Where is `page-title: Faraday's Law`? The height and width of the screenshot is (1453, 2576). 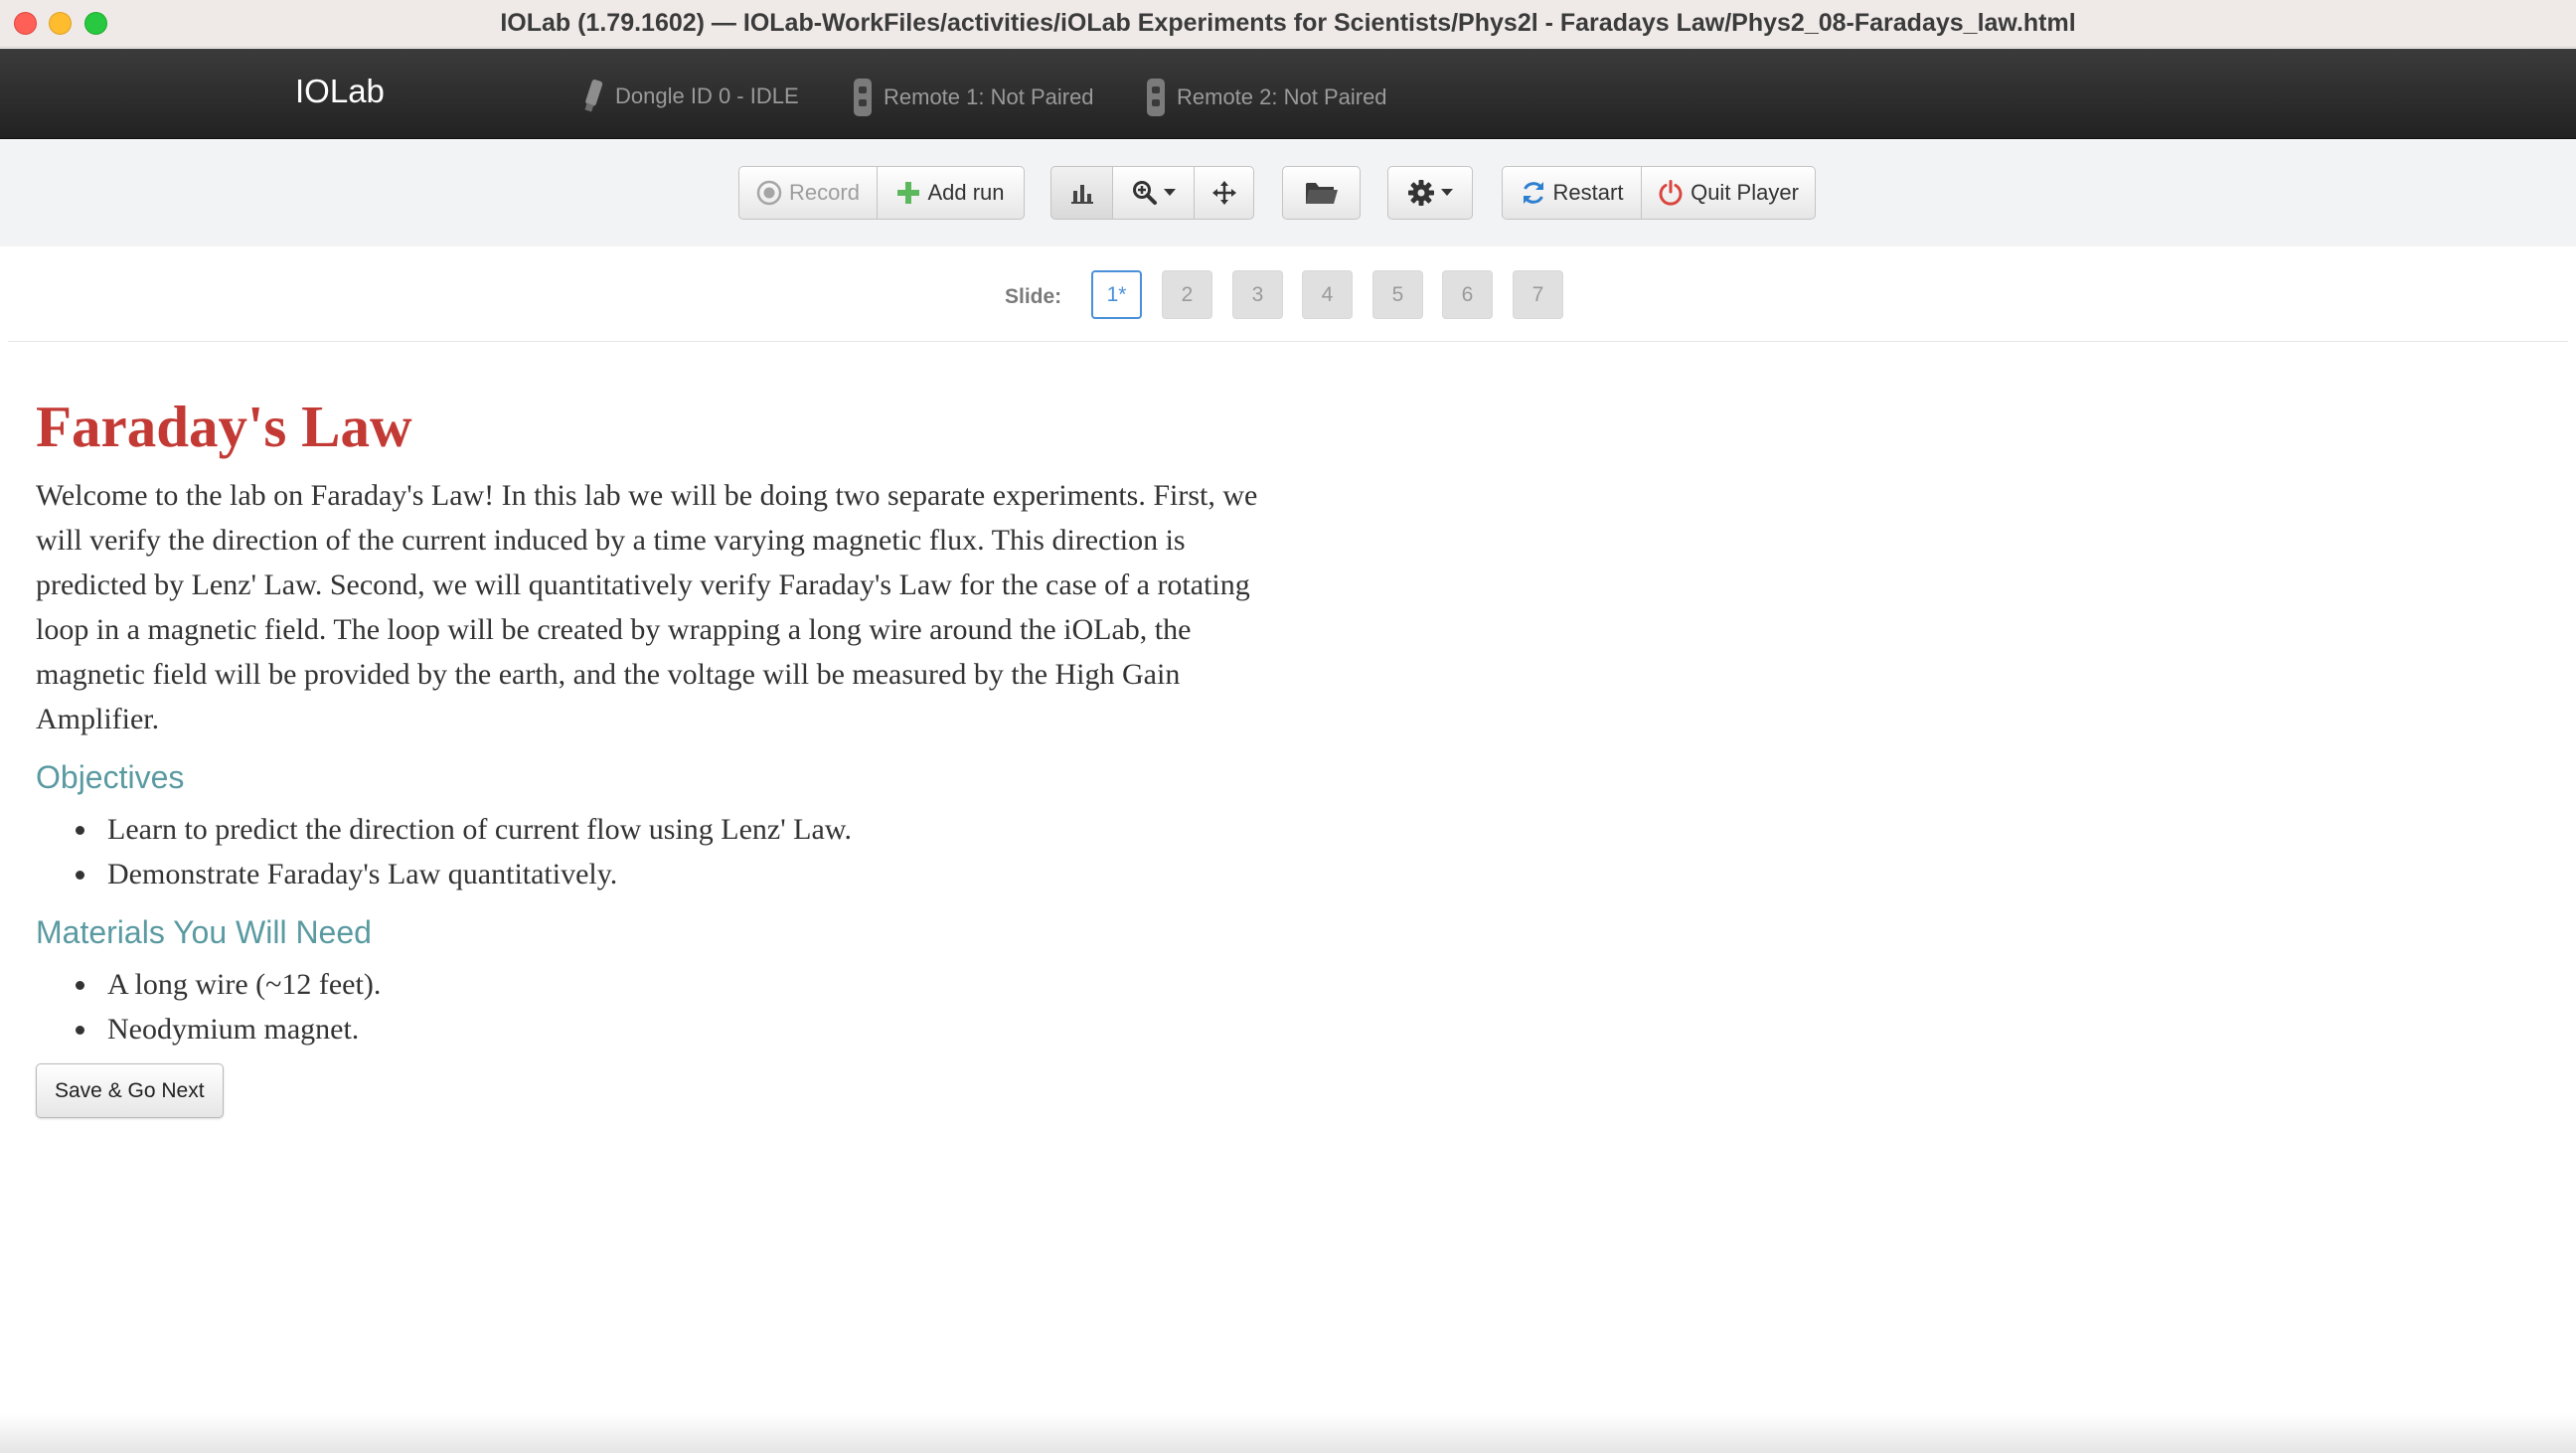
page-title: Faraday's Law is located at coordinates (224, 427).